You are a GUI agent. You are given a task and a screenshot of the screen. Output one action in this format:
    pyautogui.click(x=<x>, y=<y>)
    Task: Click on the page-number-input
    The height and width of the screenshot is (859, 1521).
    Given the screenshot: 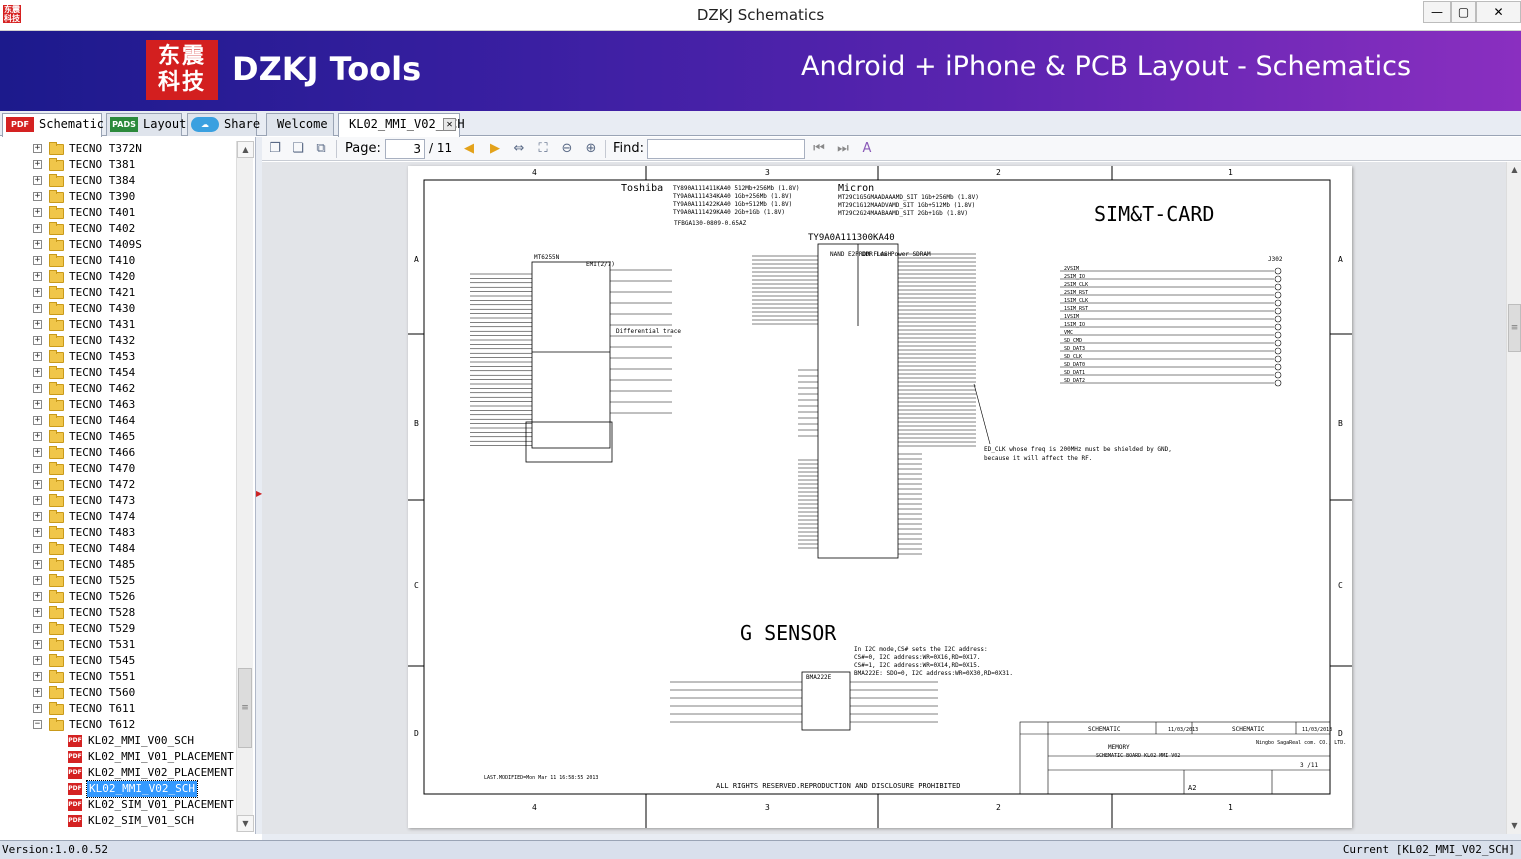 What is the action you would take?
    pyautogui.click(x=405, y=149)
    